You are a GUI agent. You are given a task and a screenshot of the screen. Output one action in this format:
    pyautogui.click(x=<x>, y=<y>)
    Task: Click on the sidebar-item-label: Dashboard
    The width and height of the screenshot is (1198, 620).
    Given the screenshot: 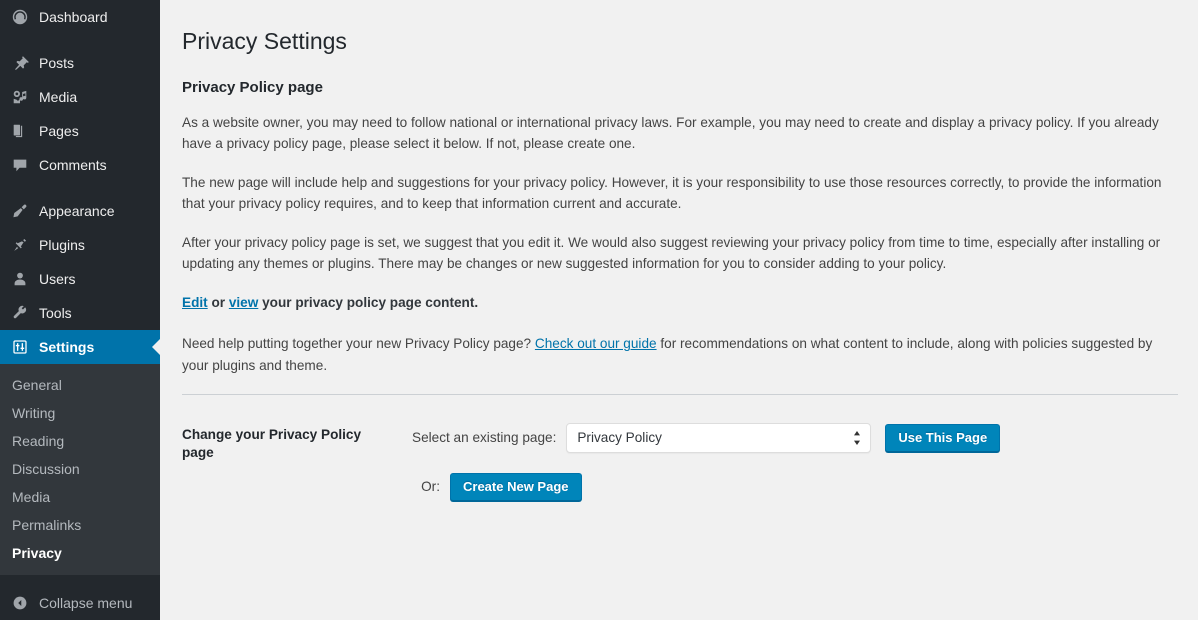 What is the action you would take?
    pyautogui.click(x=73, y=17)
    